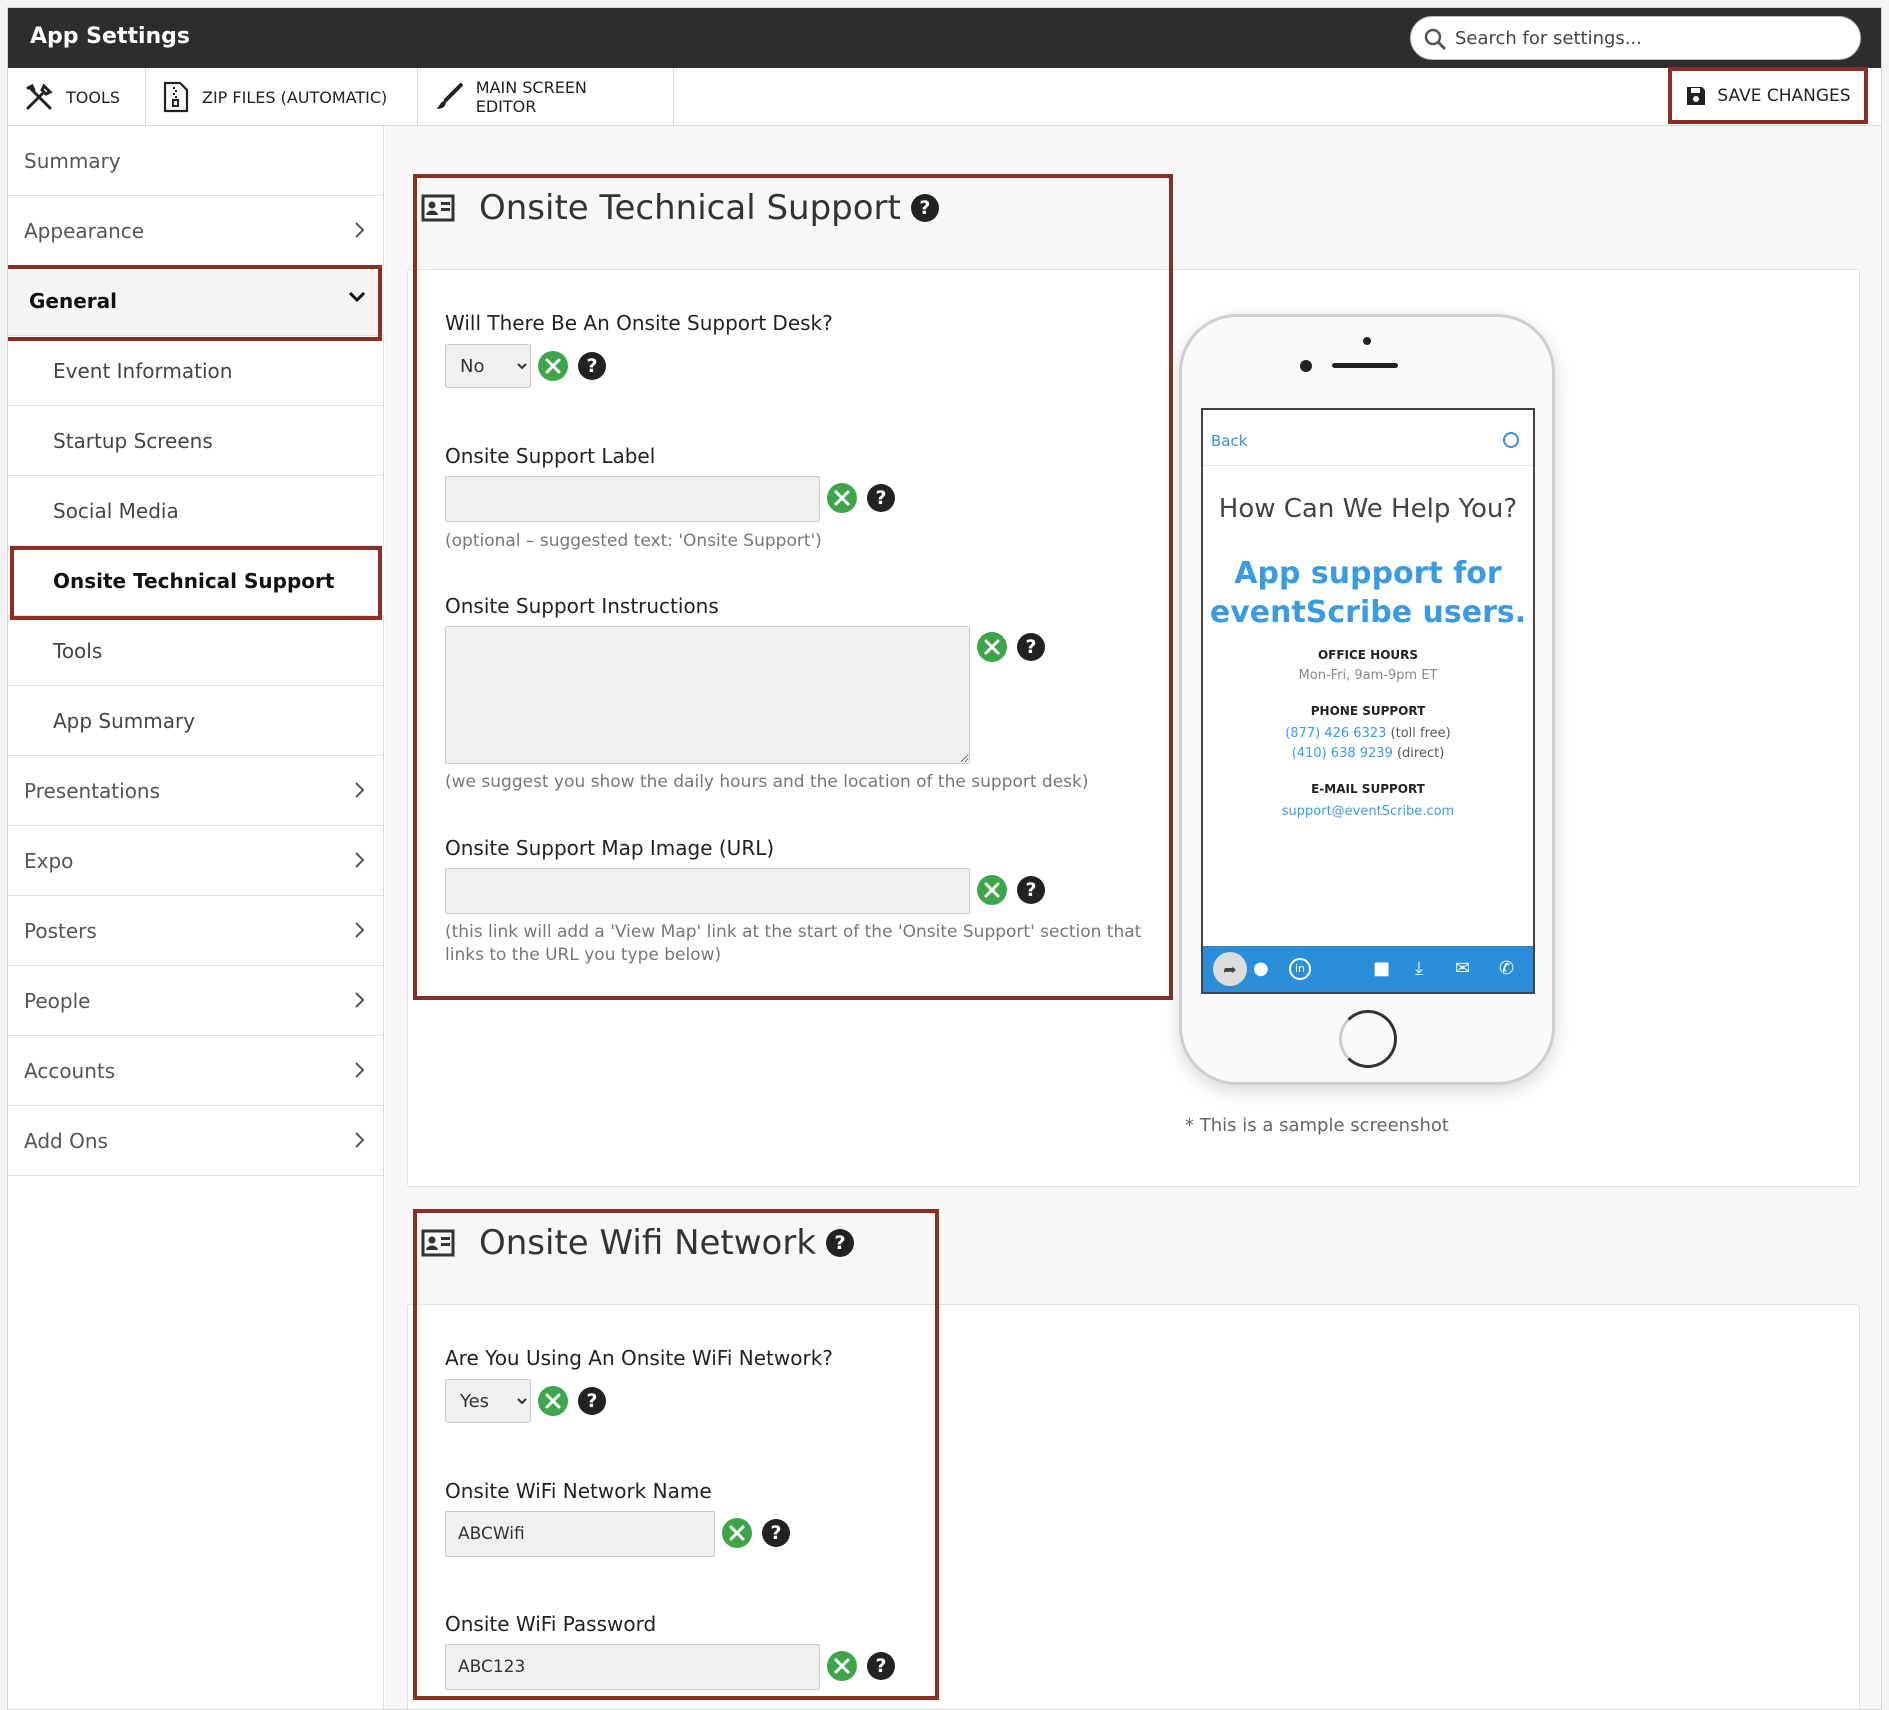 The width and height of the screenshot is (1889, 1710). Describe the element at coordinates (1306, 366) in the screenshot. I see `phone-camera` at that location.